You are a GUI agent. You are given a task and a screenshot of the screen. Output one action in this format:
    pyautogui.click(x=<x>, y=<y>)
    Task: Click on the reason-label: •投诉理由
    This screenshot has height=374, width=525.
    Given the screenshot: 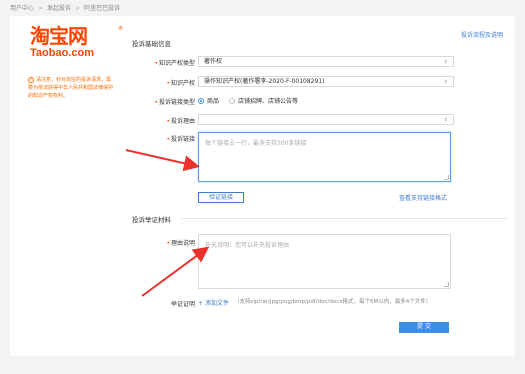 What is the action you would take?
    pyautogui.click(x=180, y=121)
    